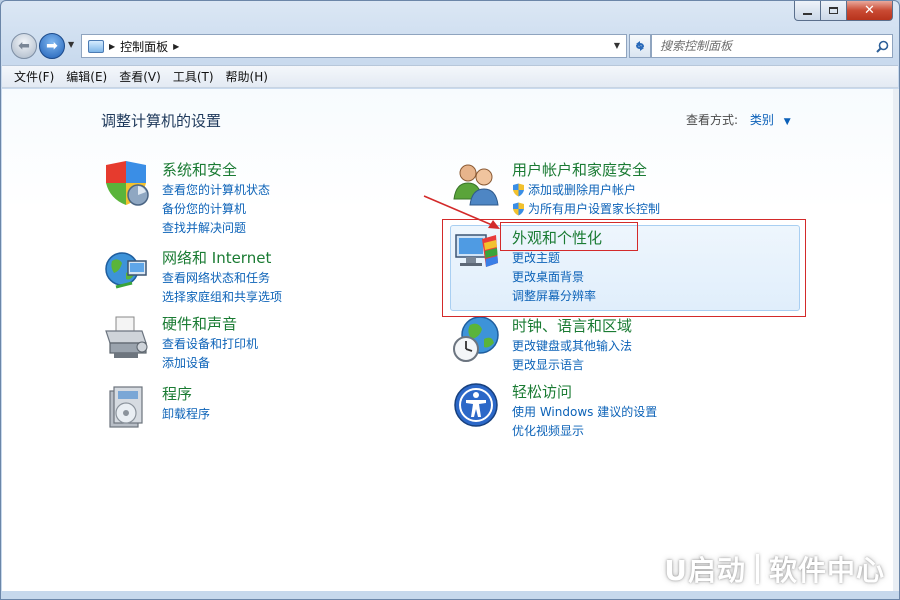 This screenshot has width=900, height=600. What do you see at coordinates (126, 407) in the screenshot?
I see `programs-icon` at bounding box center [126, 407].